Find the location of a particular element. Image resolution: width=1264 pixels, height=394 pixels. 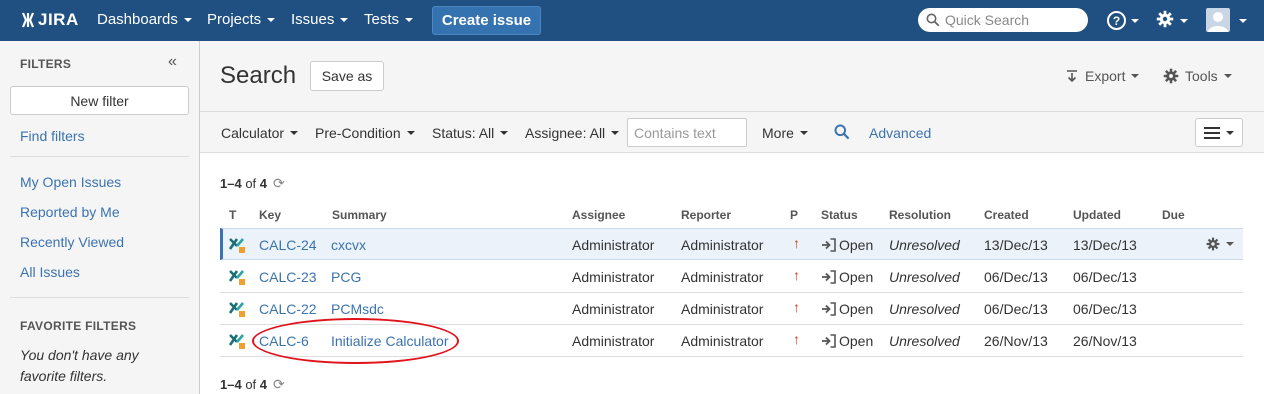

column-header-due: Due is located at coordinates (1173, 215).